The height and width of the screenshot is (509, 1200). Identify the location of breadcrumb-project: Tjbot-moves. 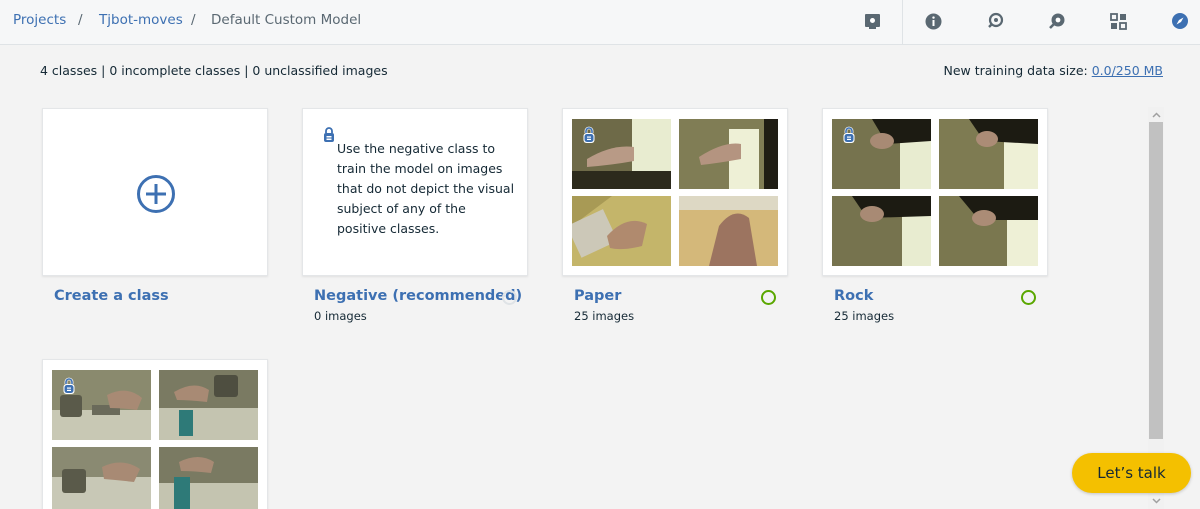
(141, 20).